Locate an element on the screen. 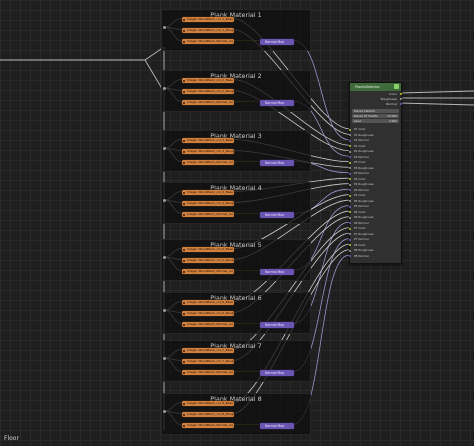 Image resolution: width=474 pixels, height=446 pixels. image-texture-node: Image: WoodPlank_col_8_Roughness is located at coordinates (208, 414).